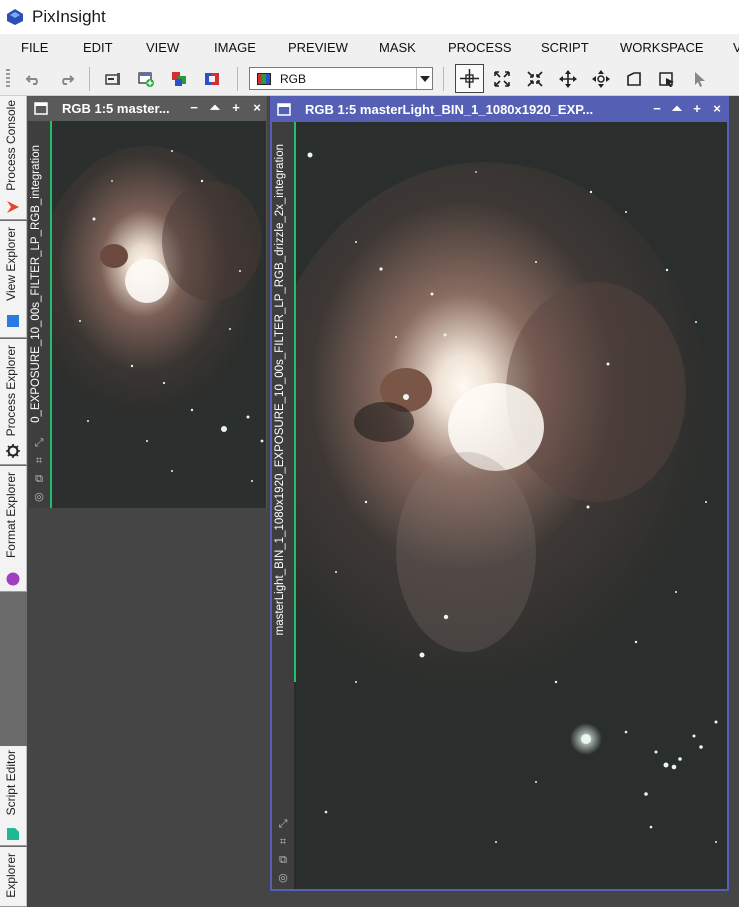  Describe the element at coordinates (11, 264) in the screenshot. I see `tab-label: View Explorer` at that location.